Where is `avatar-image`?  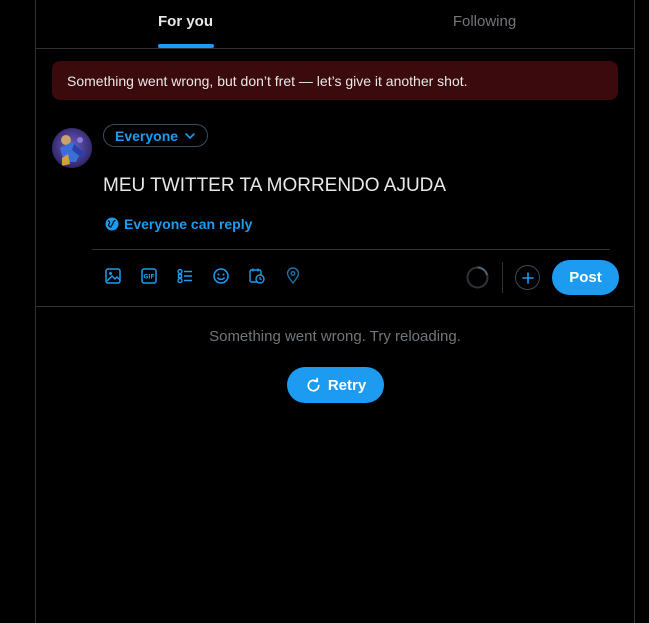 avatar-image is located at coordinates (72, 148).